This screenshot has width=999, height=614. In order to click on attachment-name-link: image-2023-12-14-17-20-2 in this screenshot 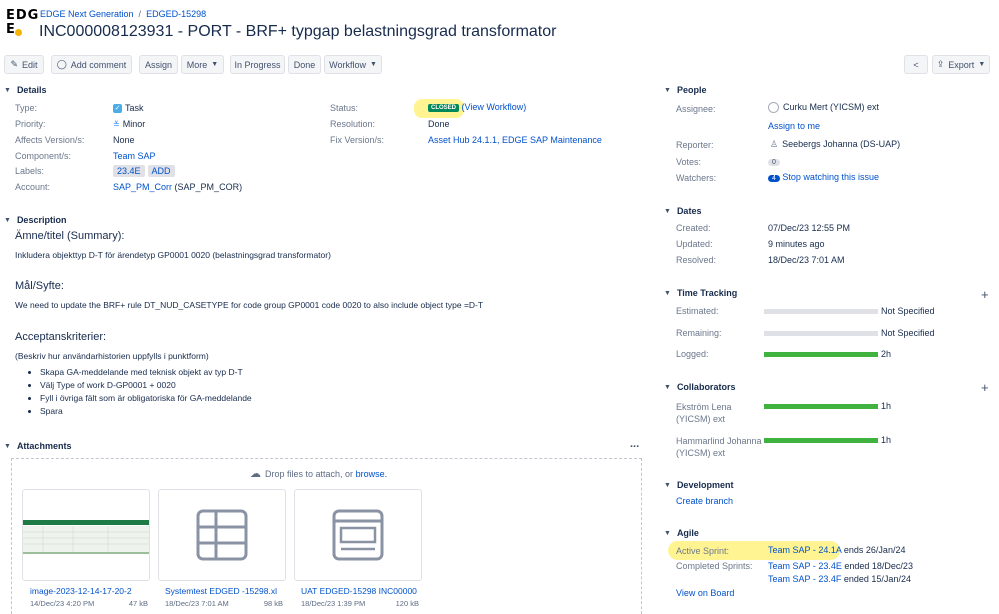, I will do `click(89, 591)`.